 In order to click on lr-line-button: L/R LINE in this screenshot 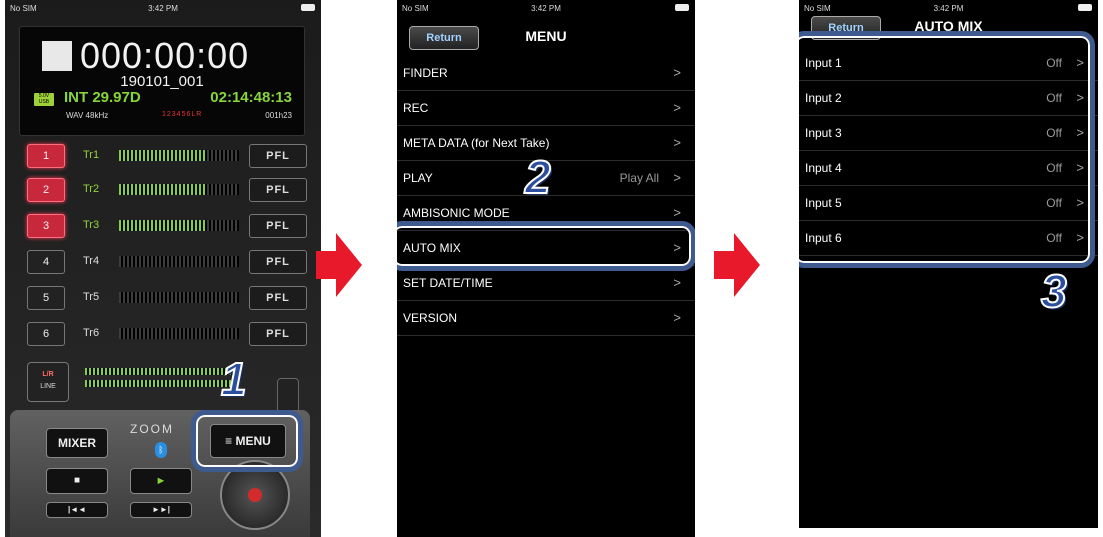, I will do `click(48, 382)`.